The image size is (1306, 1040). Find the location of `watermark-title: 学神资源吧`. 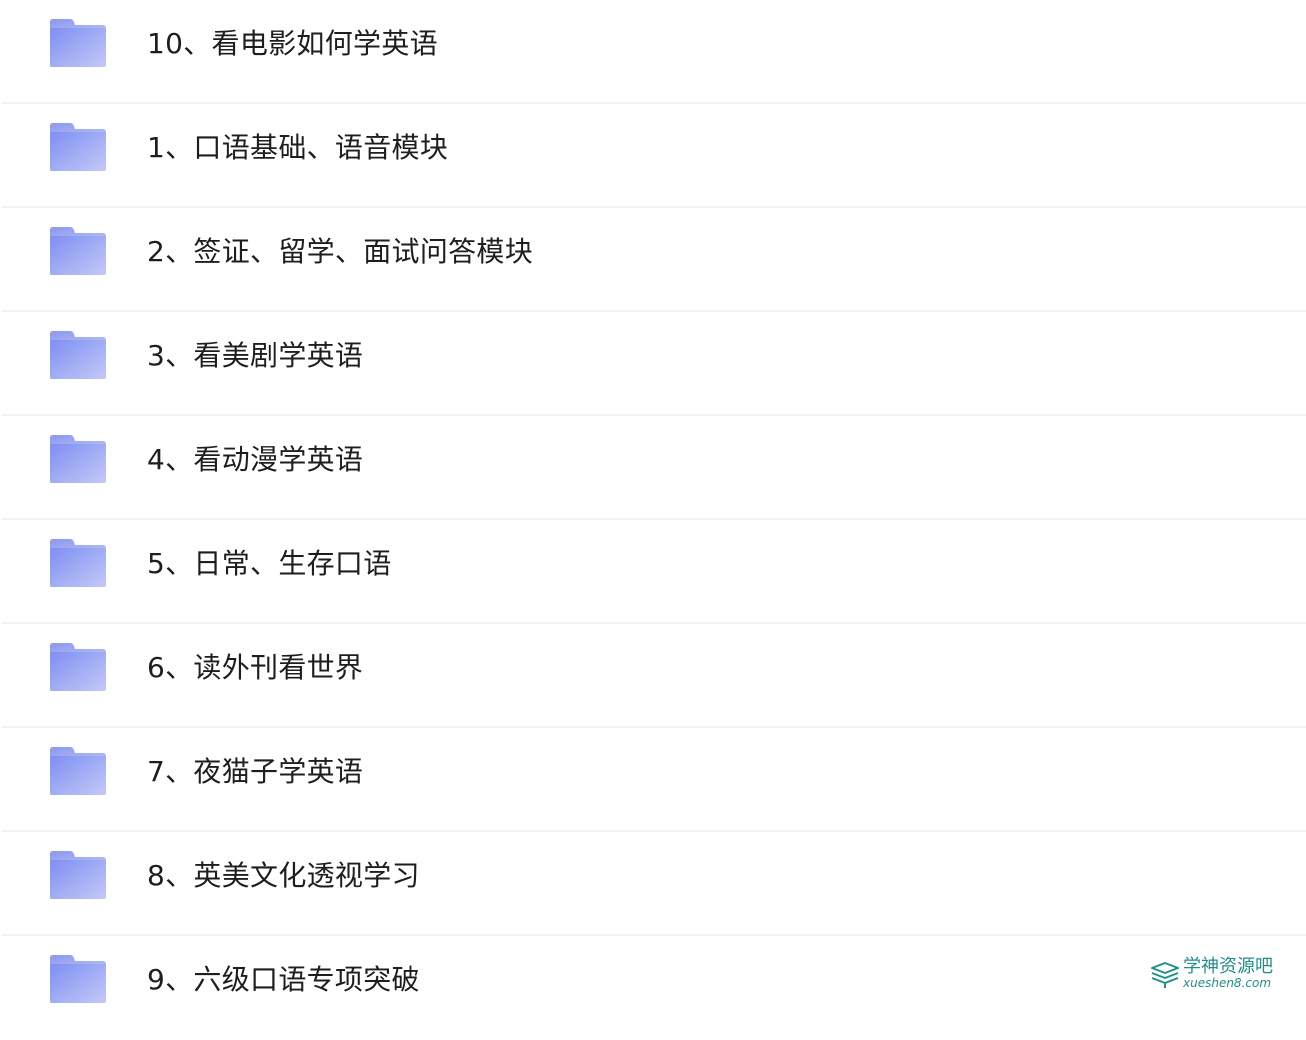

watermark-title: 学神资源吧 is located at coordinates (1228, 966).